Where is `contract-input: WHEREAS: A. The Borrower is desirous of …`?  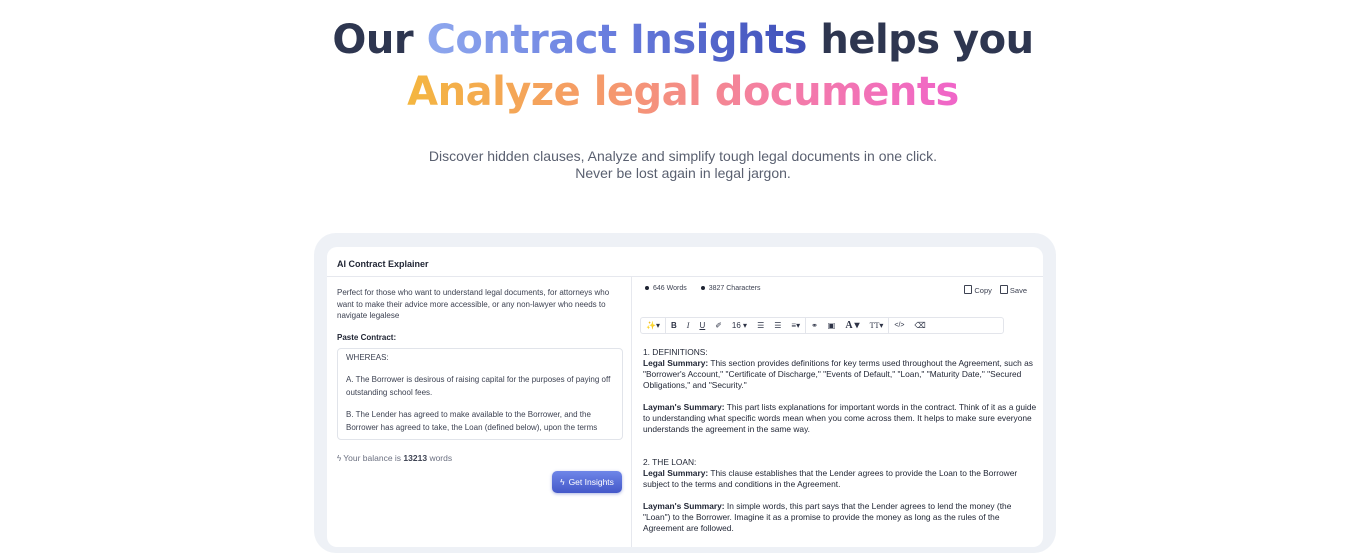
contract-input: WHEREAS: A. The Borrower is desirous of … is located at coordinates (480, 394).